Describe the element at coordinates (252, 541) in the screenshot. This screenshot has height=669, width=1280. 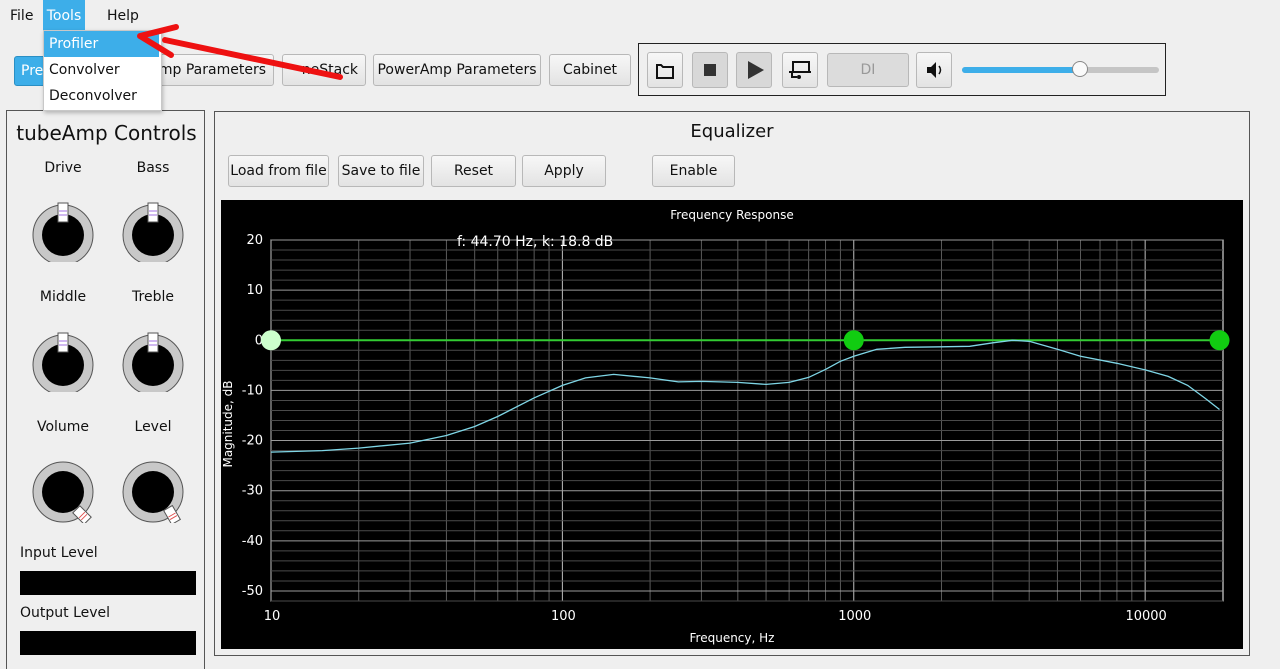
I see `y-tick-label: -40` at that location.